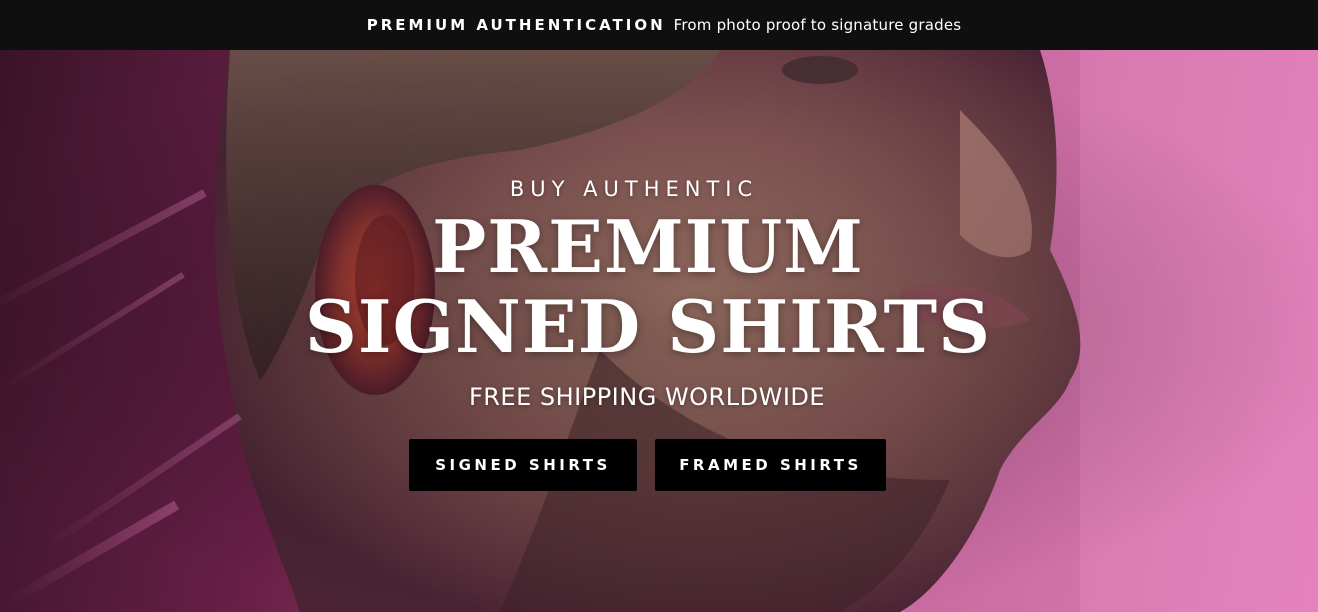  Describe the element at coordinates (523, 465) in the screenshot. I see `signed-shirts-button: SIGNED SHIRTS` at that location.